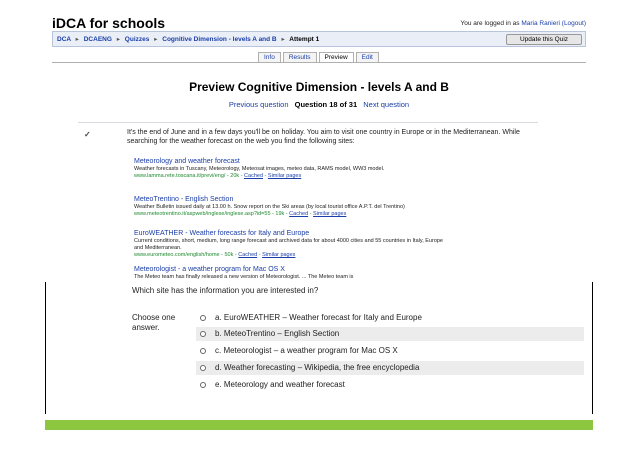 This screenshot has height=451, width=638. What do you see at coordinates (299, 57) in the screenshot?
I see `tab-results: Results` at bounding box center [299, 57].